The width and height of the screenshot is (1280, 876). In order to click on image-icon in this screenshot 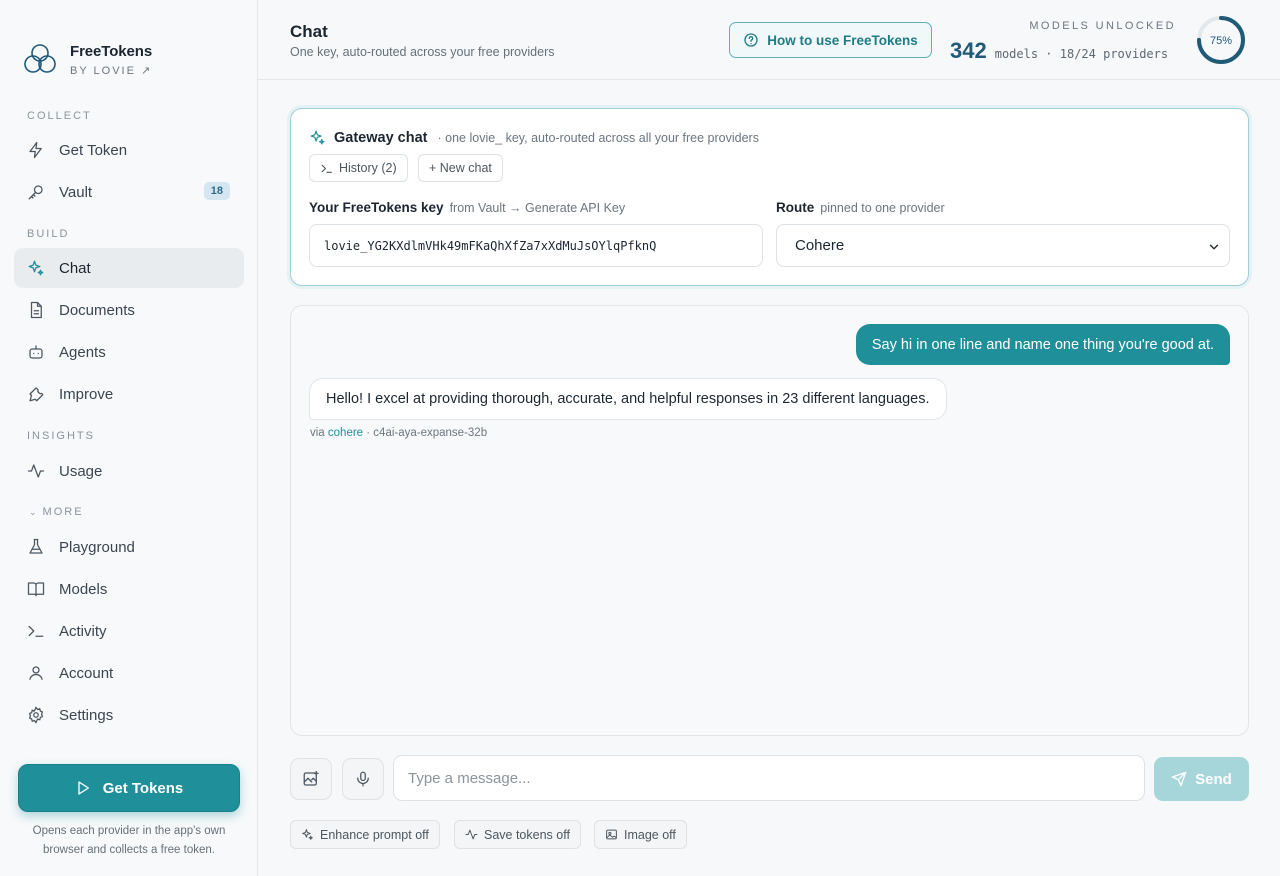, I will do `click(611, 834)`.